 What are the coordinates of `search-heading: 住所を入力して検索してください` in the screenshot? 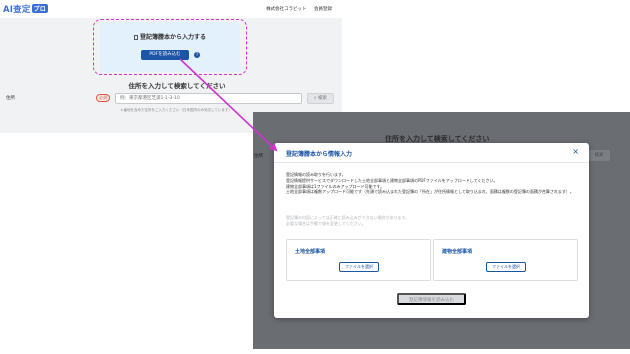 It's located at (177, 86).